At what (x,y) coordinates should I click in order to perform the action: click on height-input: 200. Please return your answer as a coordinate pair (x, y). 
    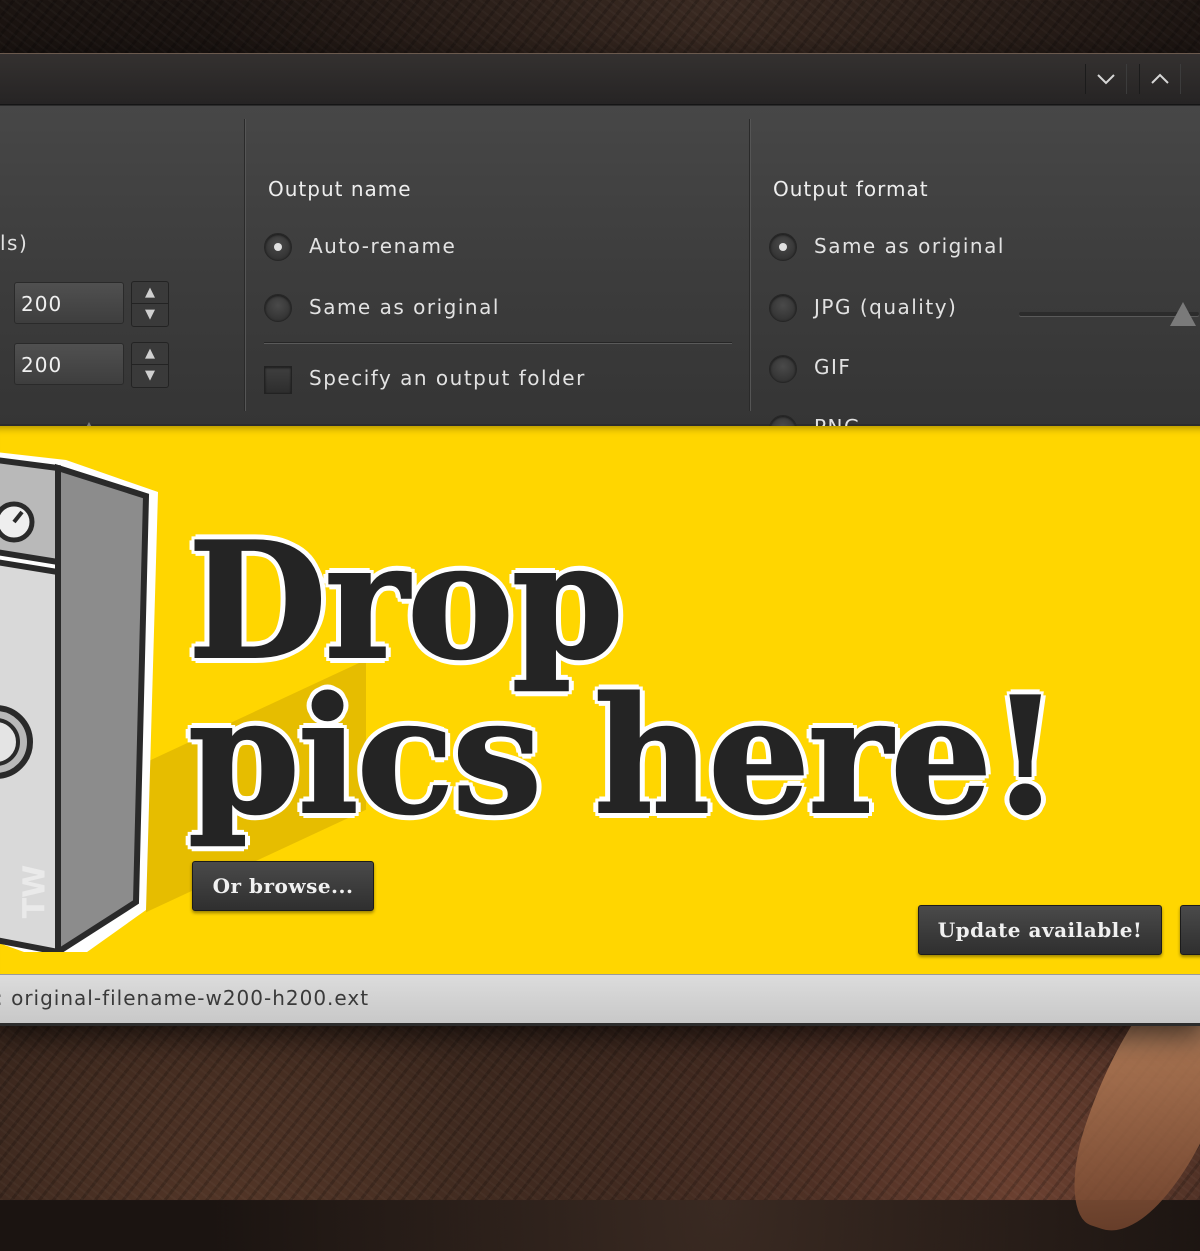
    Looking at the image, I should click on (69, 364).